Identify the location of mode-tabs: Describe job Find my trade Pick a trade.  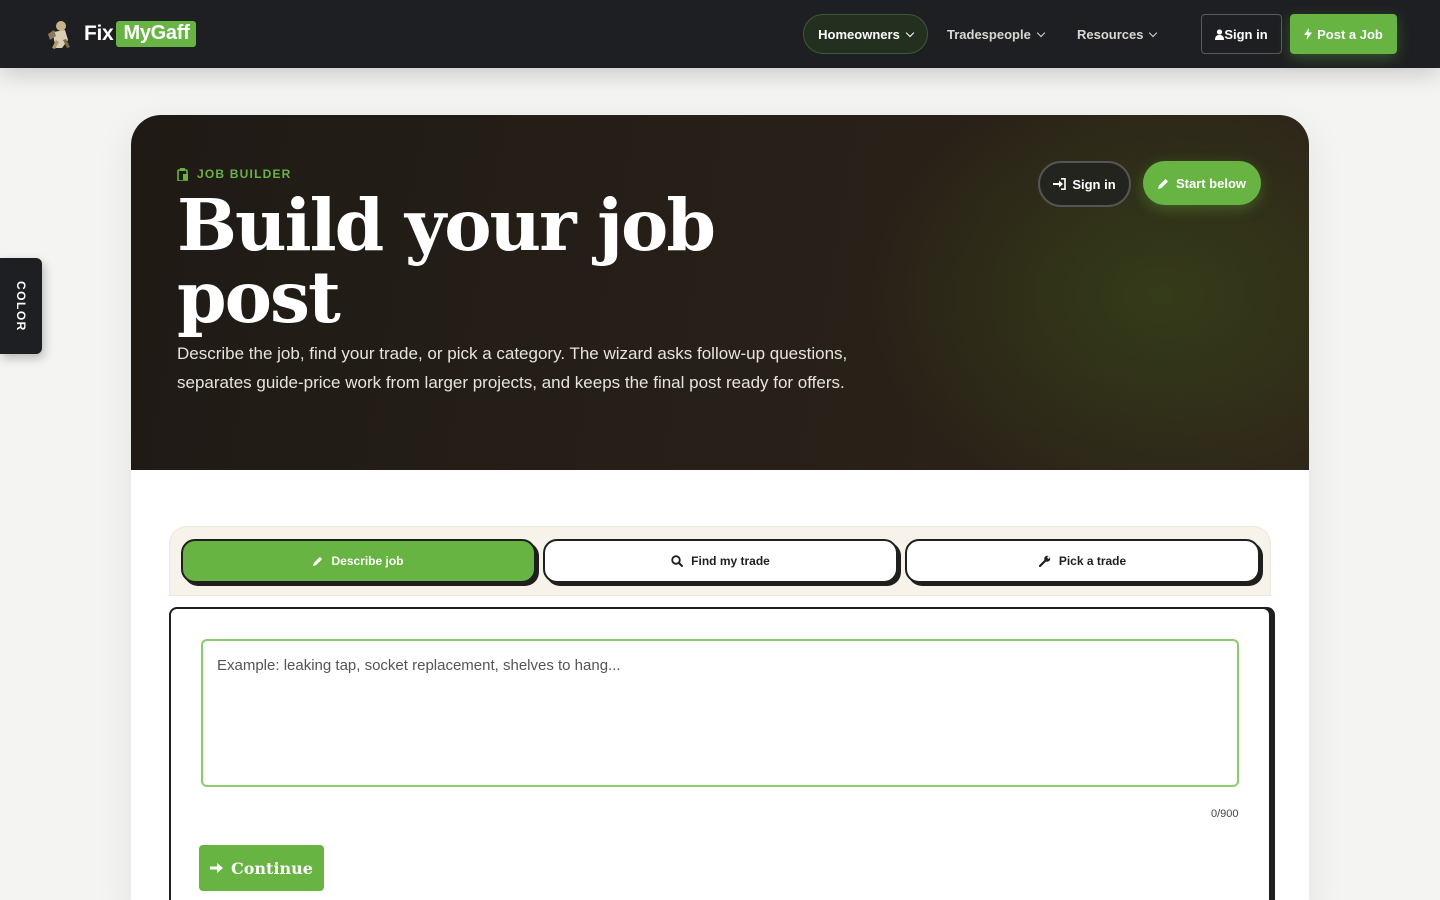
(720, 561).